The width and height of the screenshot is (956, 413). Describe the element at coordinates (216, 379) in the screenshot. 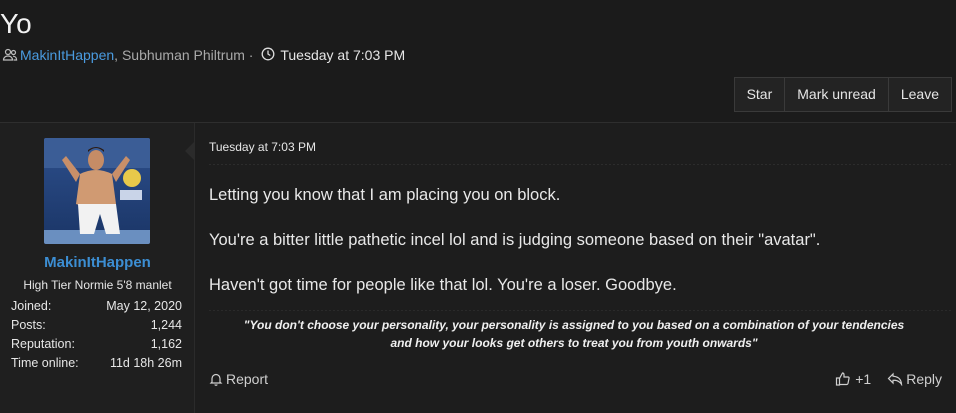

I see `bell-icon` at that location.